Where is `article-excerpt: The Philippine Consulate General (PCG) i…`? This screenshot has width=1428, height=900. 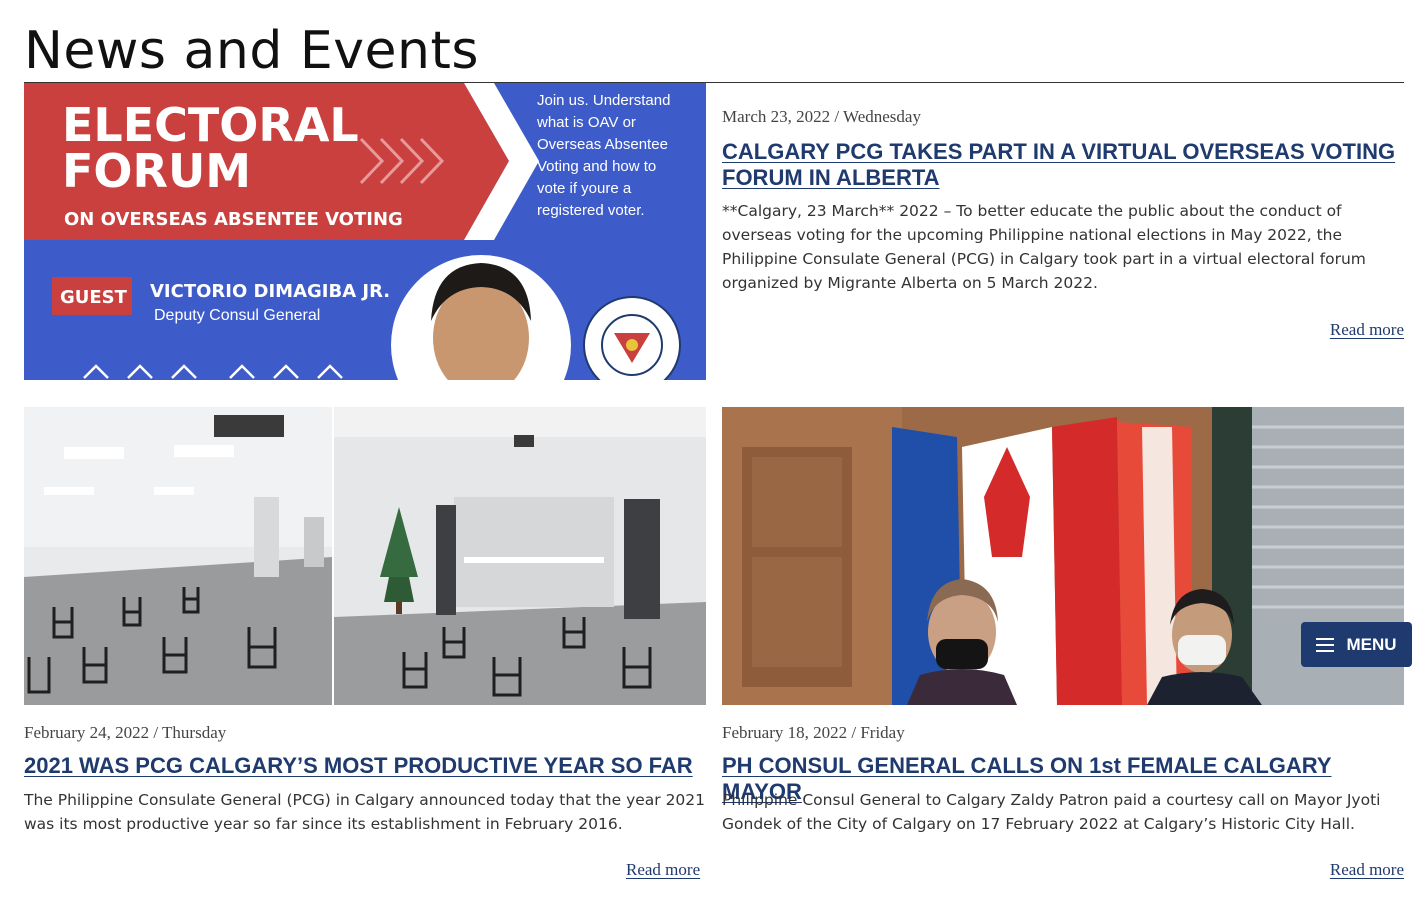
article-excerpt: The Philippine Consulate General (PCG) i… is located at coordinates (365, 812).